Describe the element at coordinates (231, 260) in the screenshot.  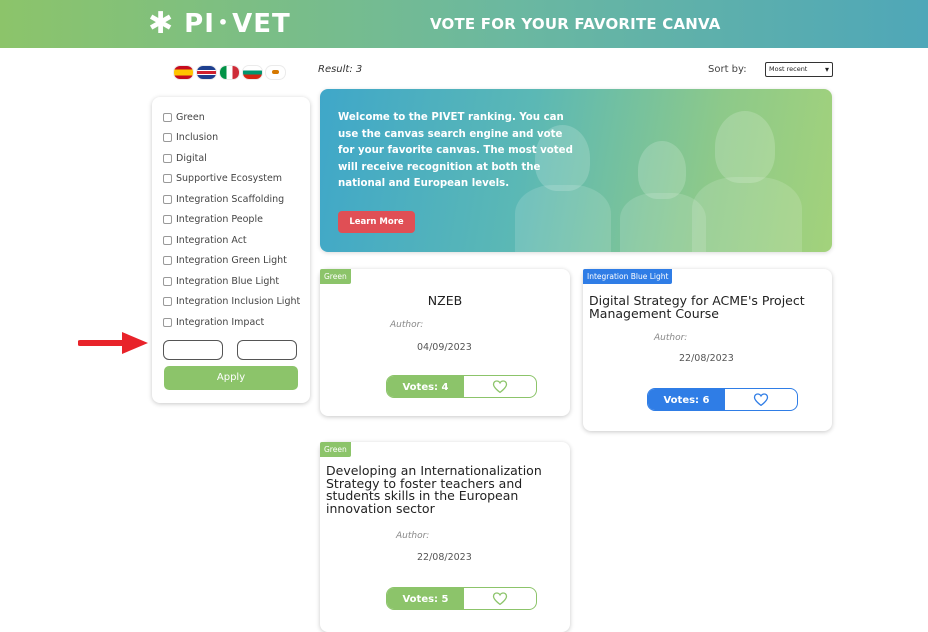
I see `filter-label: Integration Green Light` at that location.